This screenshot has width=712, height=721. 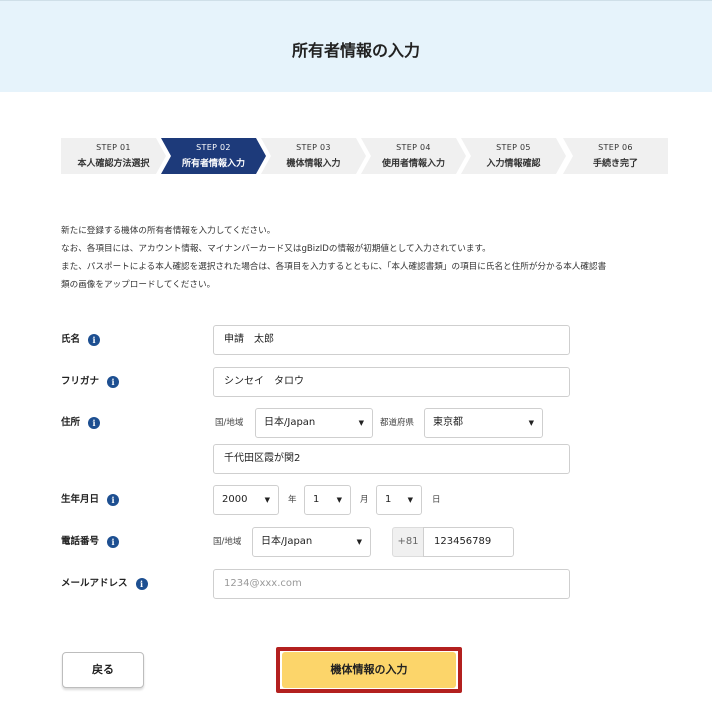 I want to click on step-6: STEP 06 手続き完了, so click(x=615, y=156).